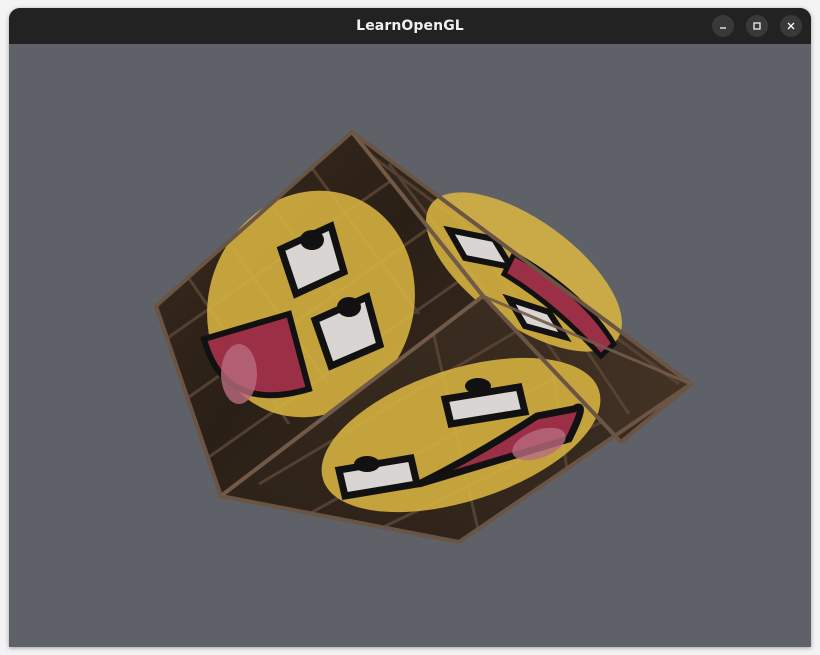 This screenshot has height=655, width=820. I want to click on title-bar: LearnOpenGL, so click(410, 26).